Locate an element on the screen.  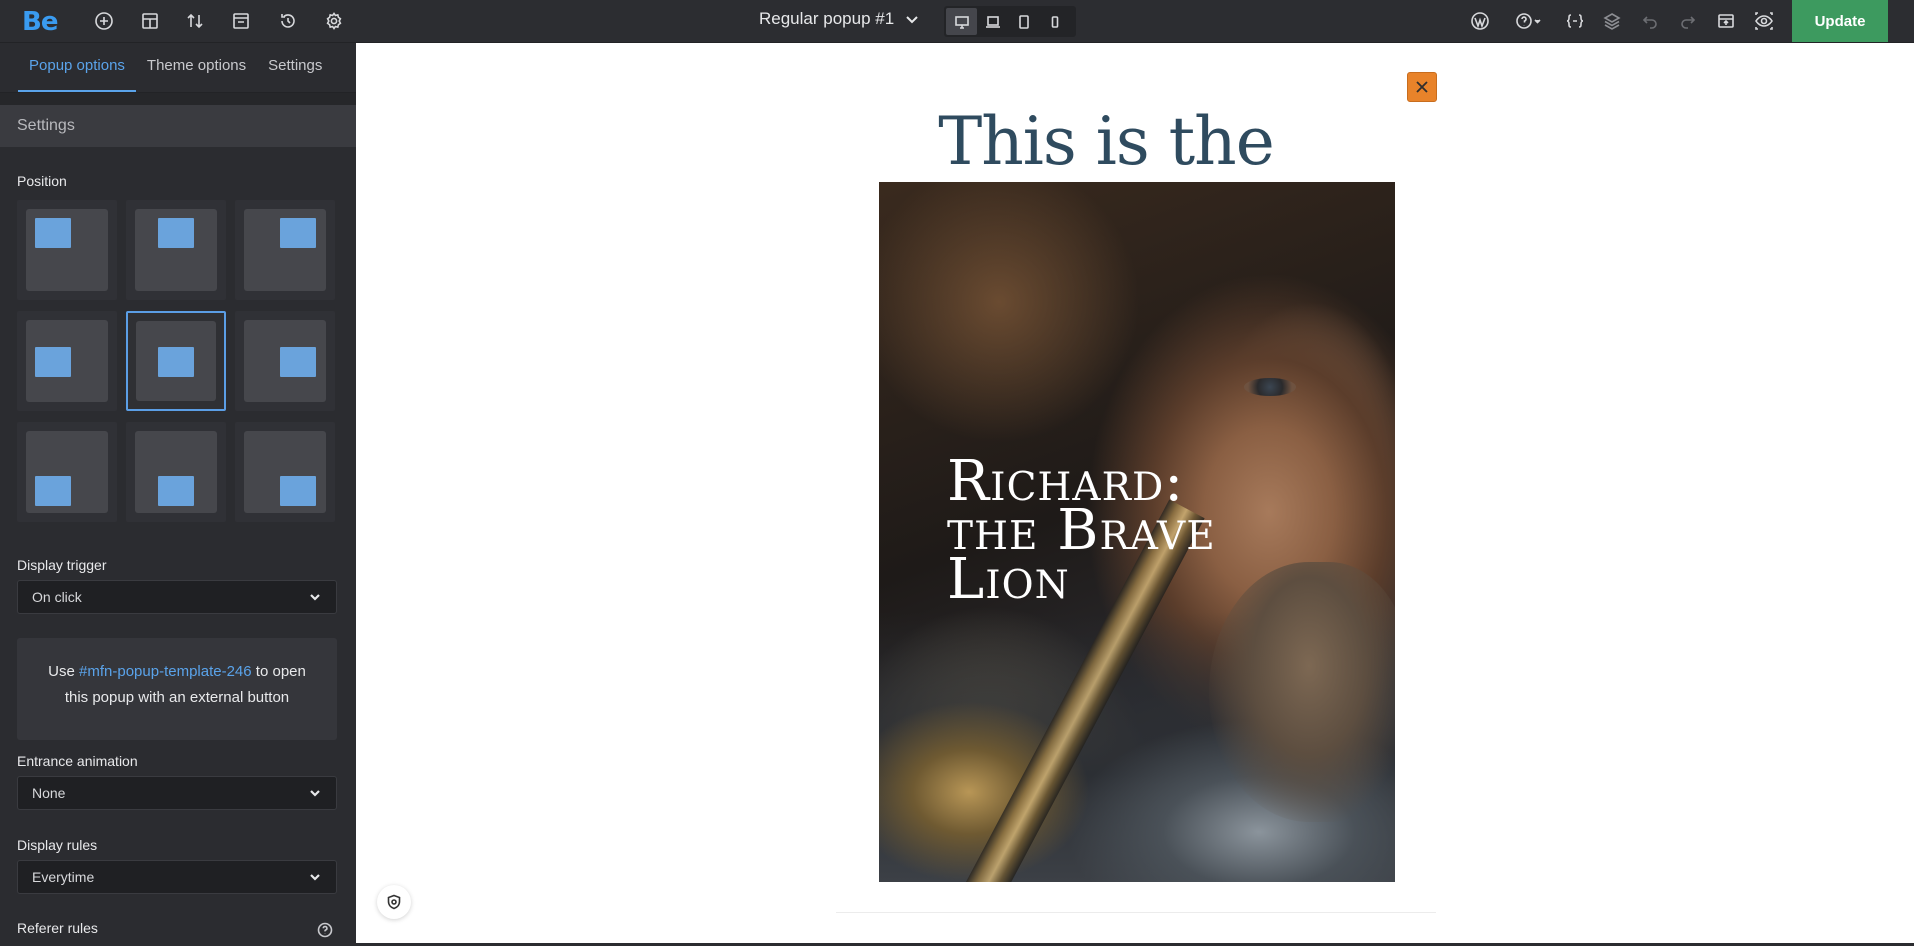
mobile-device-button is located at coordinates (1054, 21).